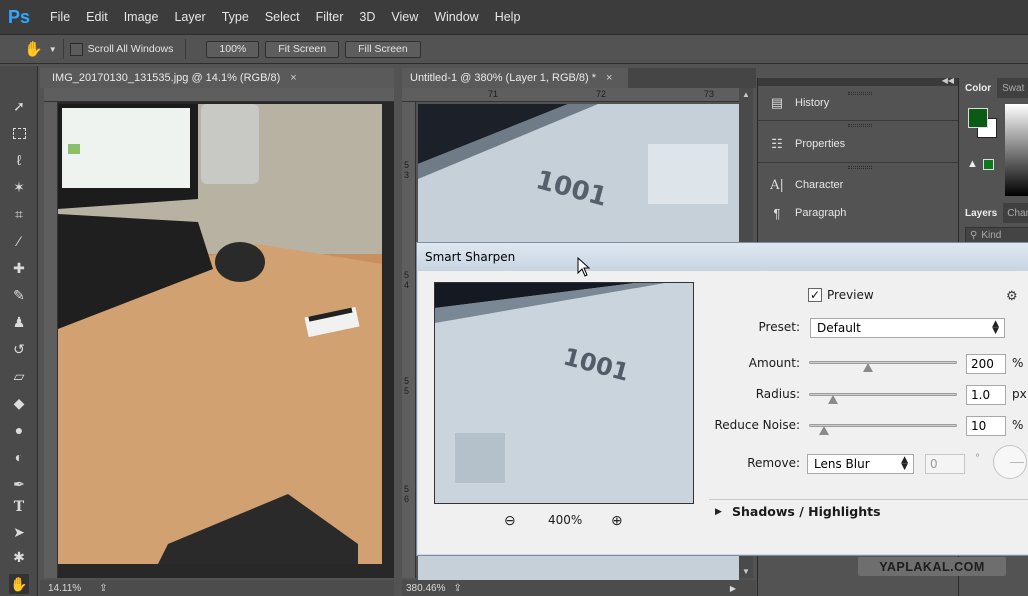 This screenshot has width=1028, height=596. I want to click on dialog-title-bar: Smart Sharpen, so click(722, 257).